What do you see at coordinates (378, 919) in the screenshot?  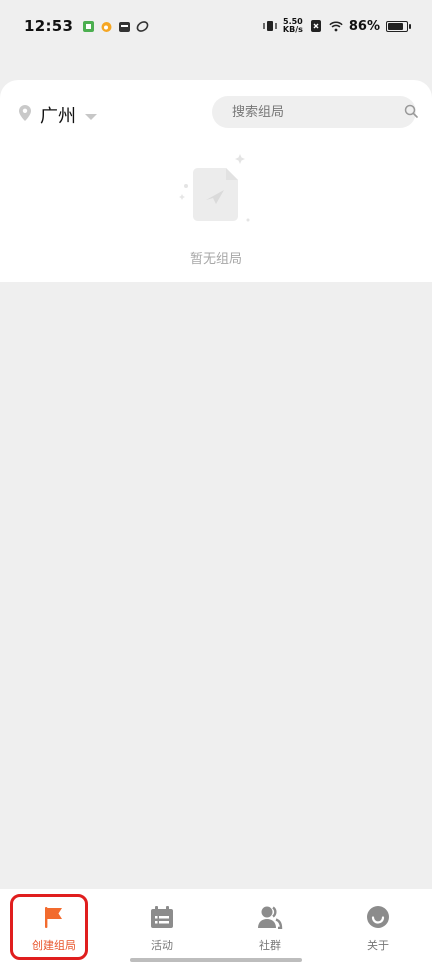 I see `smile-icon` at bounding box center [378, 919].